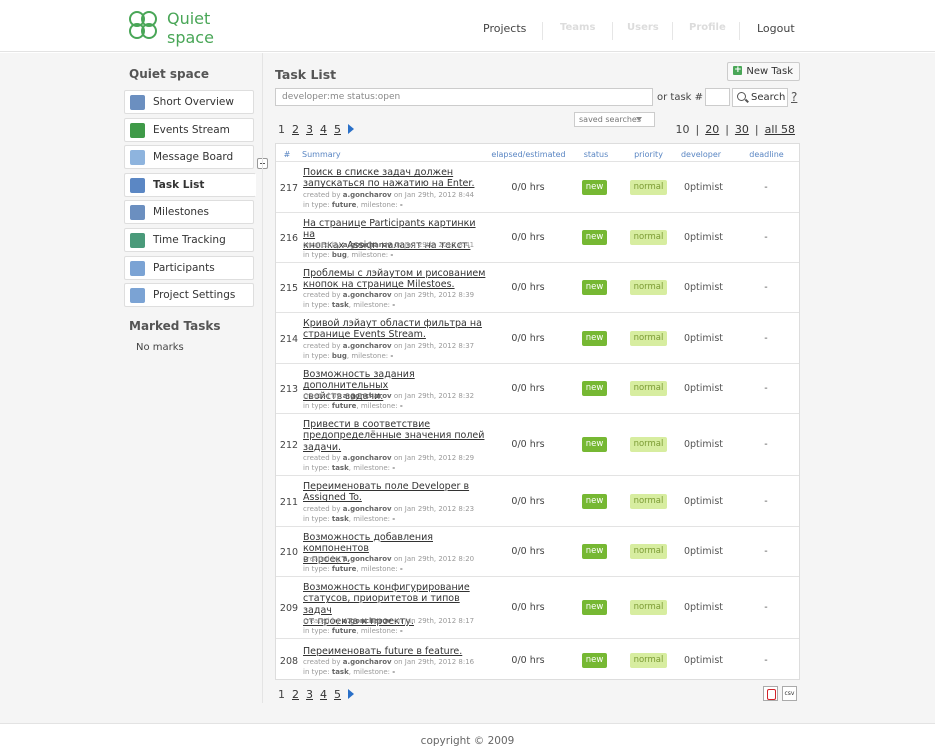 The image size is (935, 755). What do you see at coordinates (717, 97) in the screenshot?
I see `task-number-input` at bounding box center [717, 97].